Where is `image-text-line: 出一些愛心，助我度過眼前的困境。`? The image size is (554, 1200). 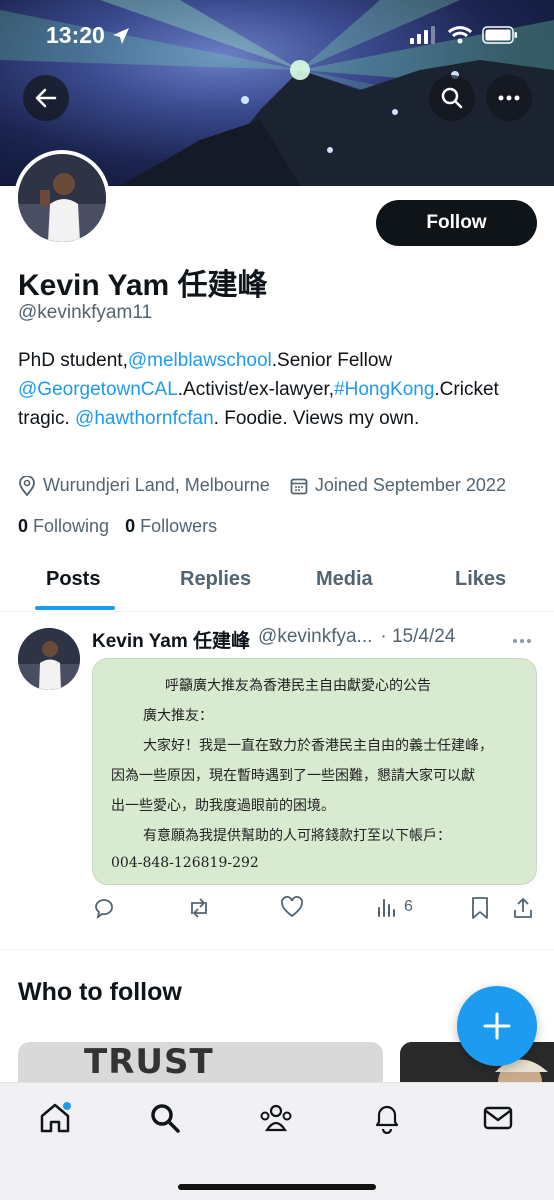 image-text-line: 出一些愛心，助我度過眼前的困境。 is located at coordinates (223, 806).